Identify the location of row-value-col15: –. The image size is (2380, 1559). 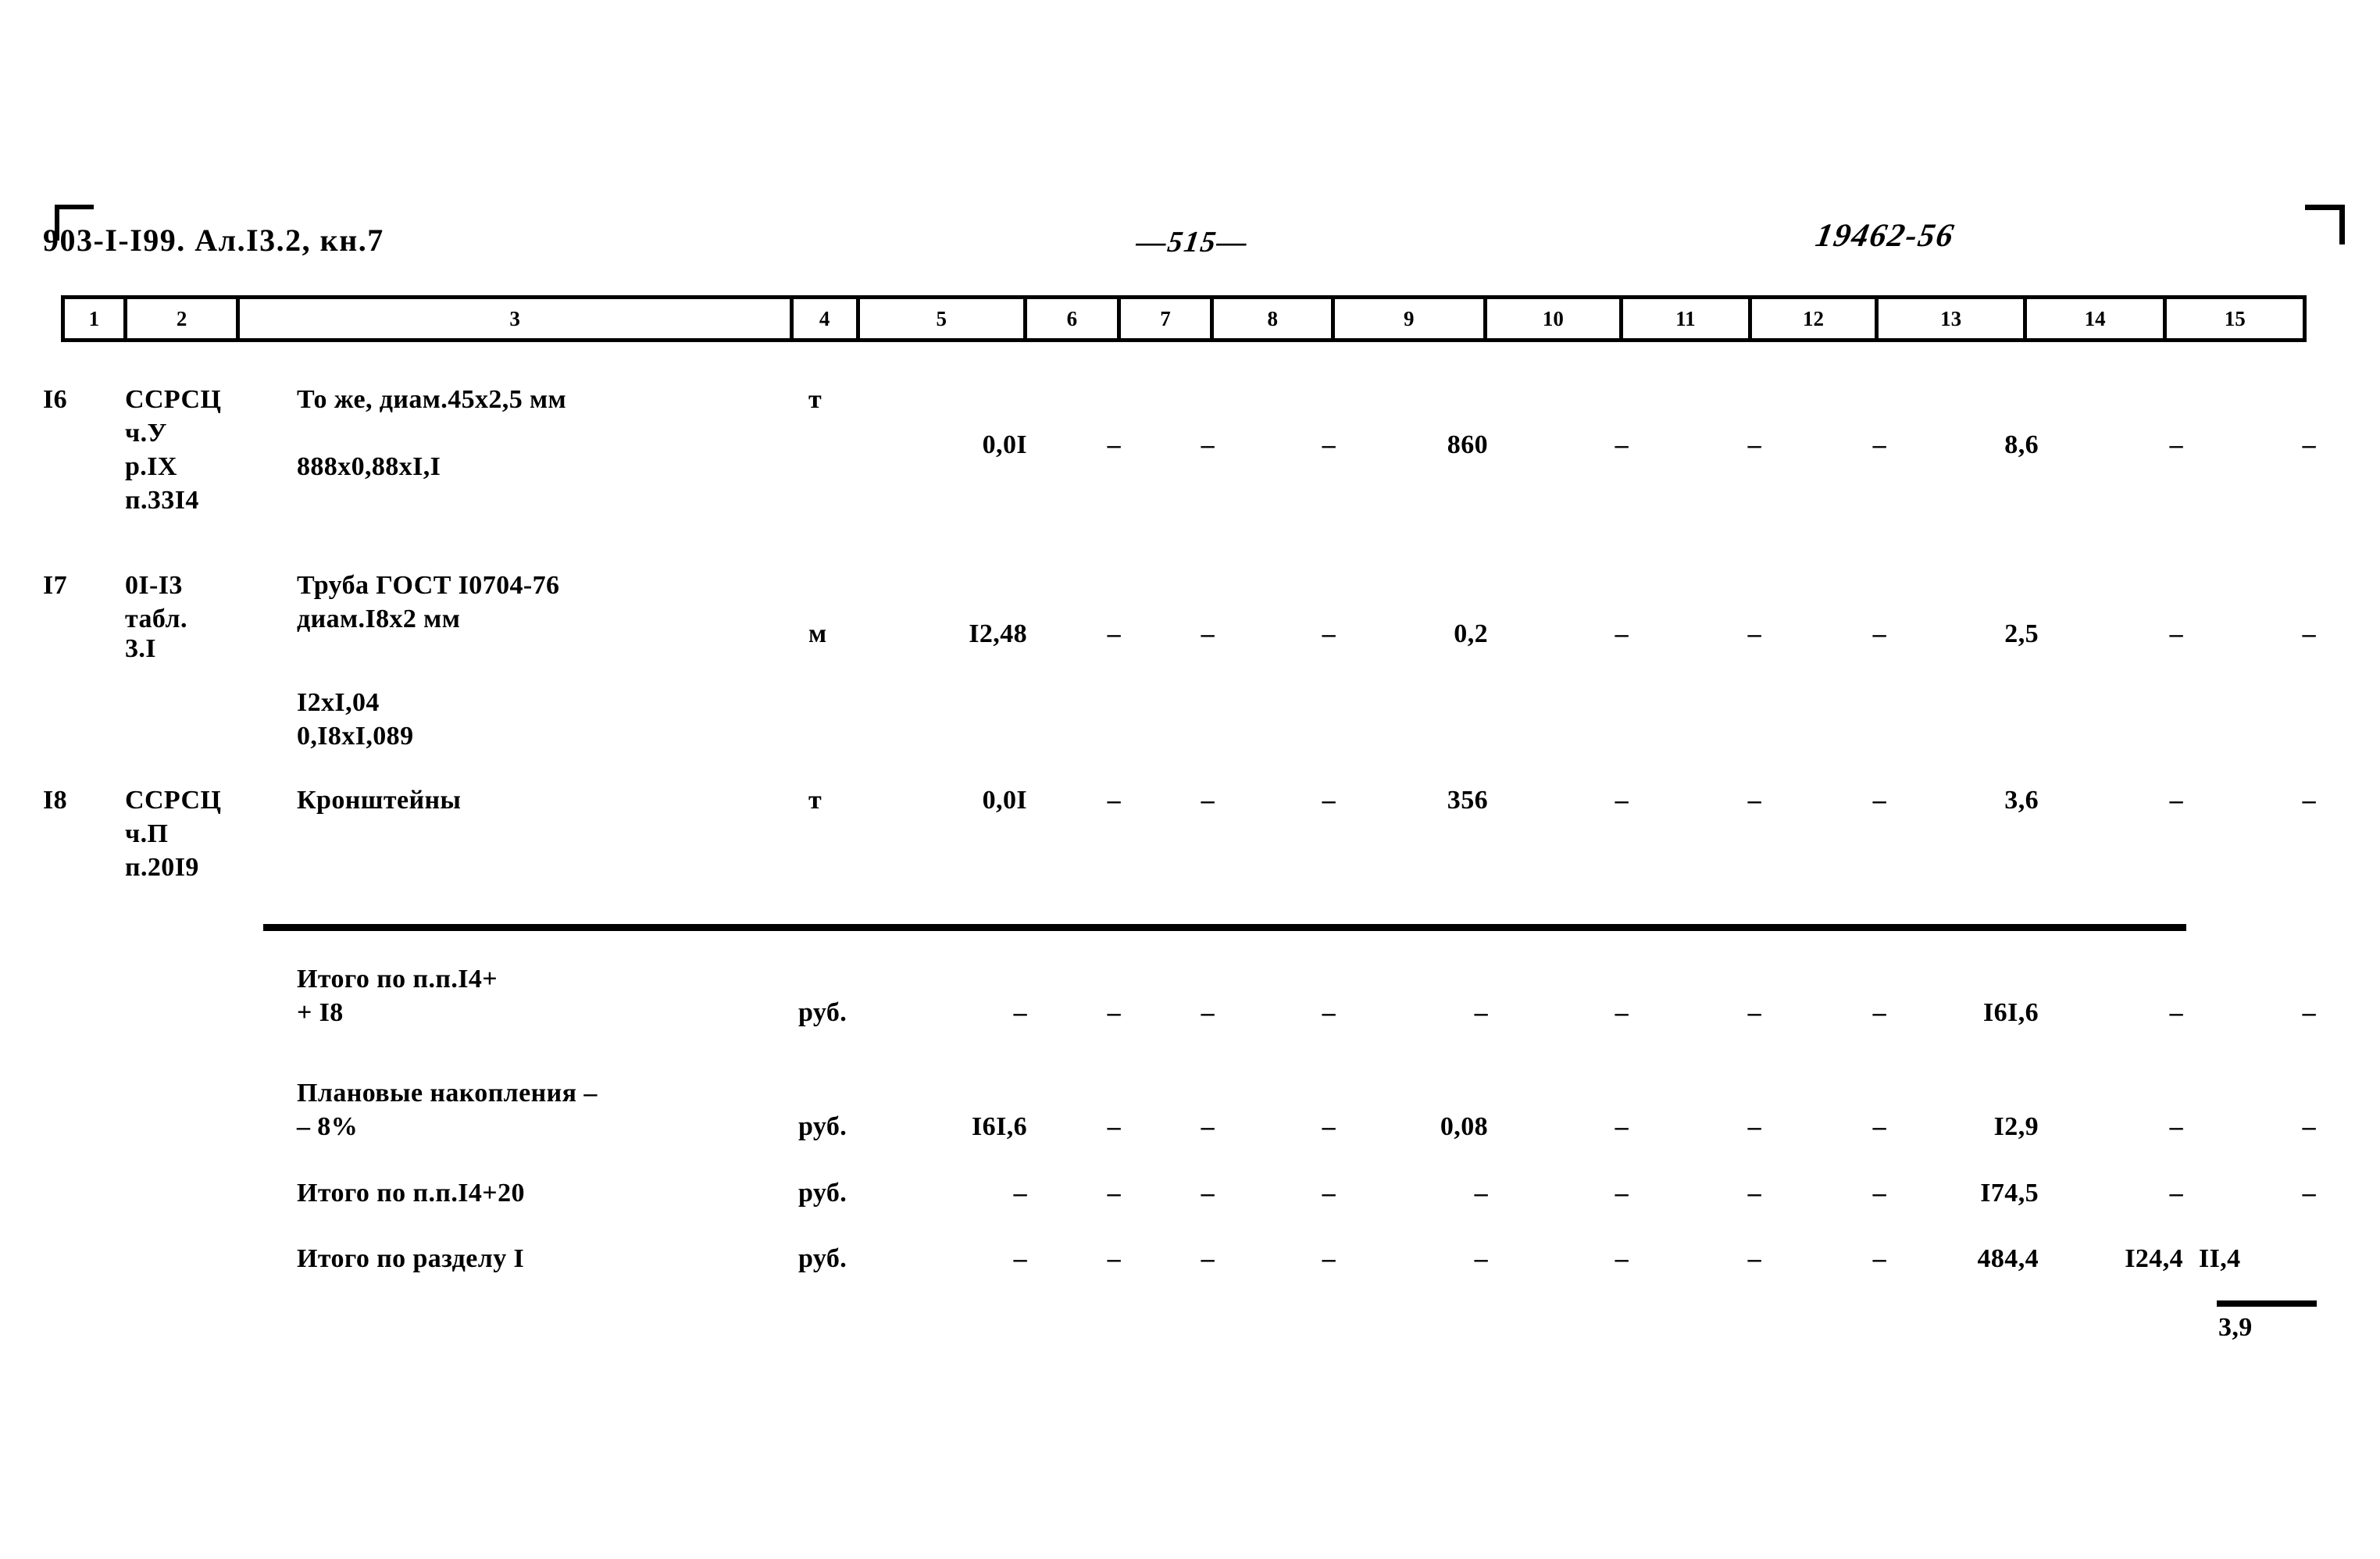
(2309, 444).